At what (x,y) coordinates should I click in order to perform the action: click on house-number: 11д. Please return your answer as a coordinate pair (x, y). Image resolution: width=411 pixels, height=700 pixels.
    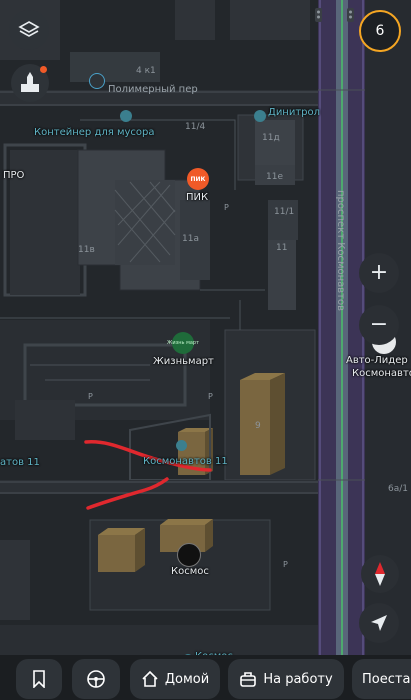
    Looking at the image, I should click on (271, 138).